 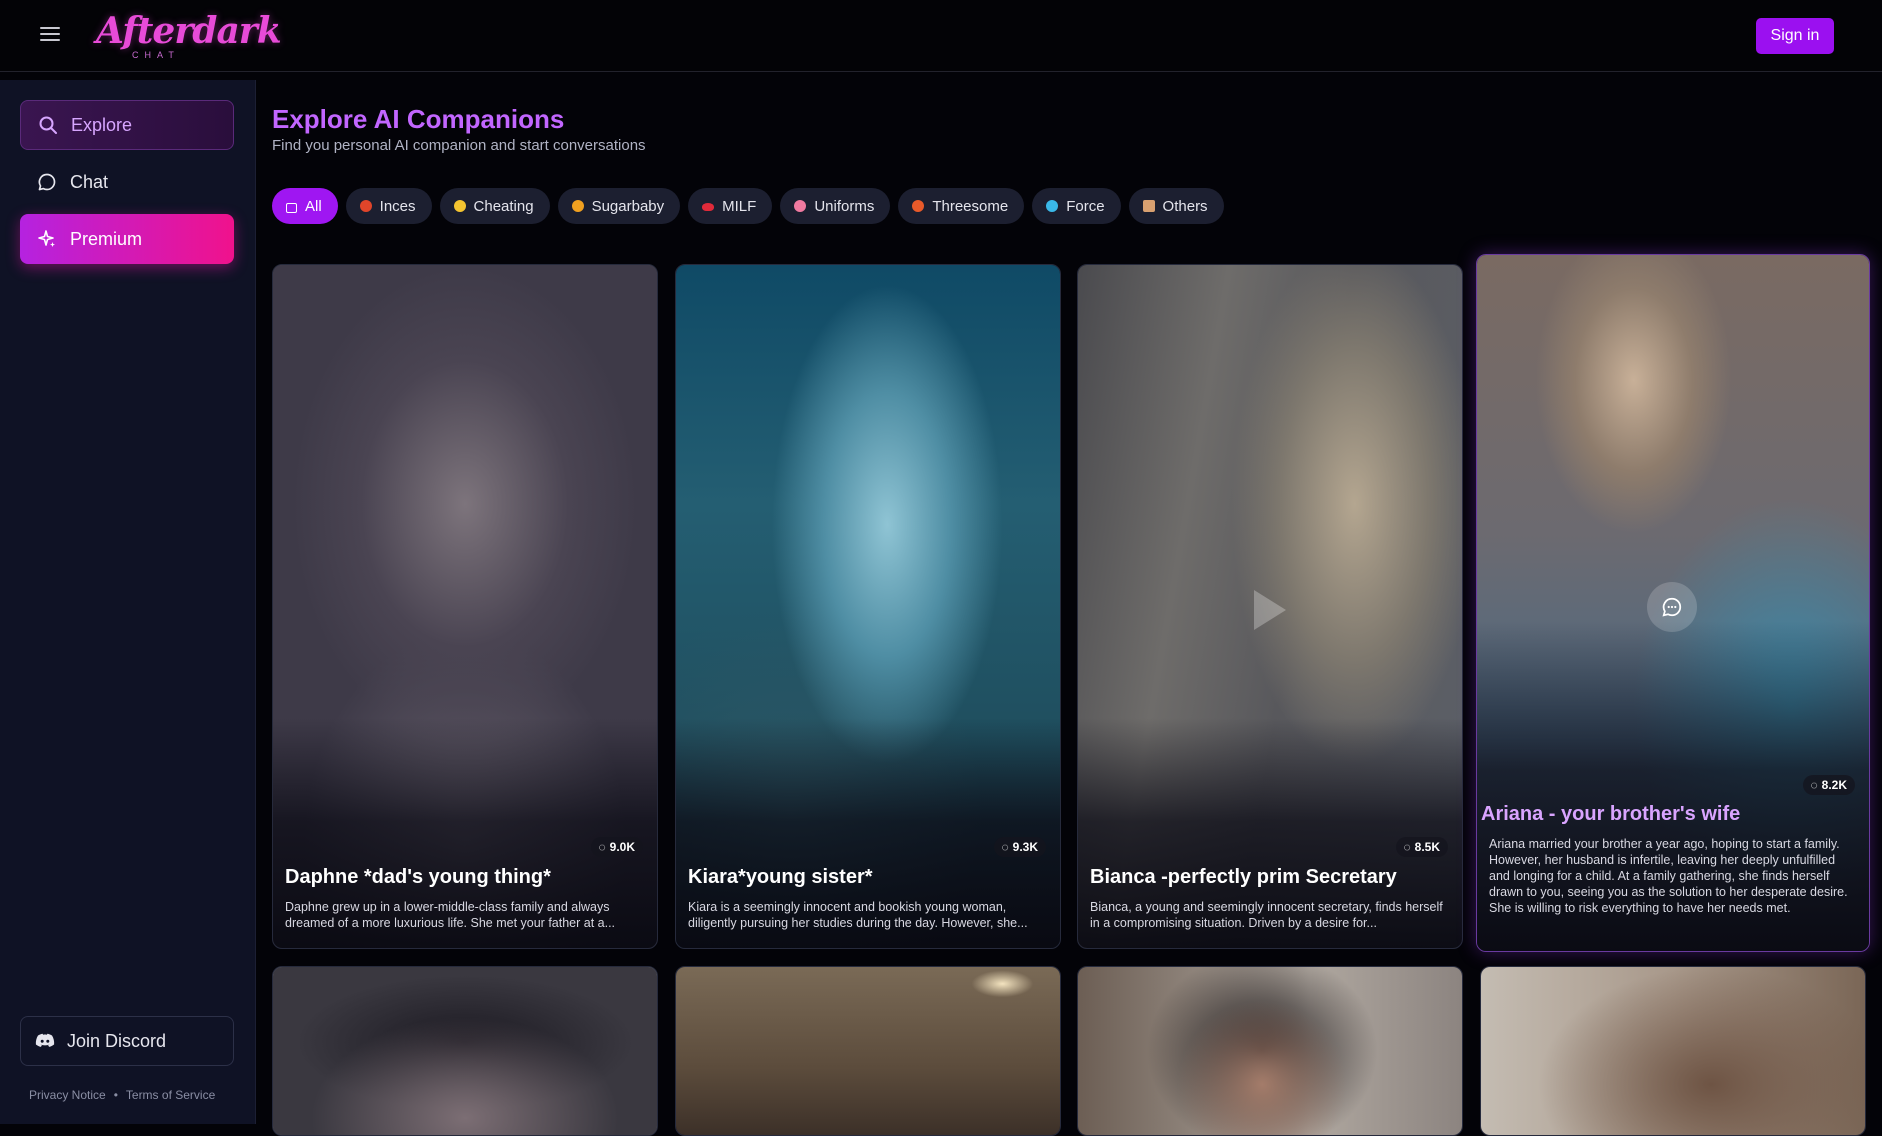 What do you see at coordinates (418, 877) in the screenshot?
I see `companion-name: Daphne *dad's young thing*` at bounding box center [418, 877].